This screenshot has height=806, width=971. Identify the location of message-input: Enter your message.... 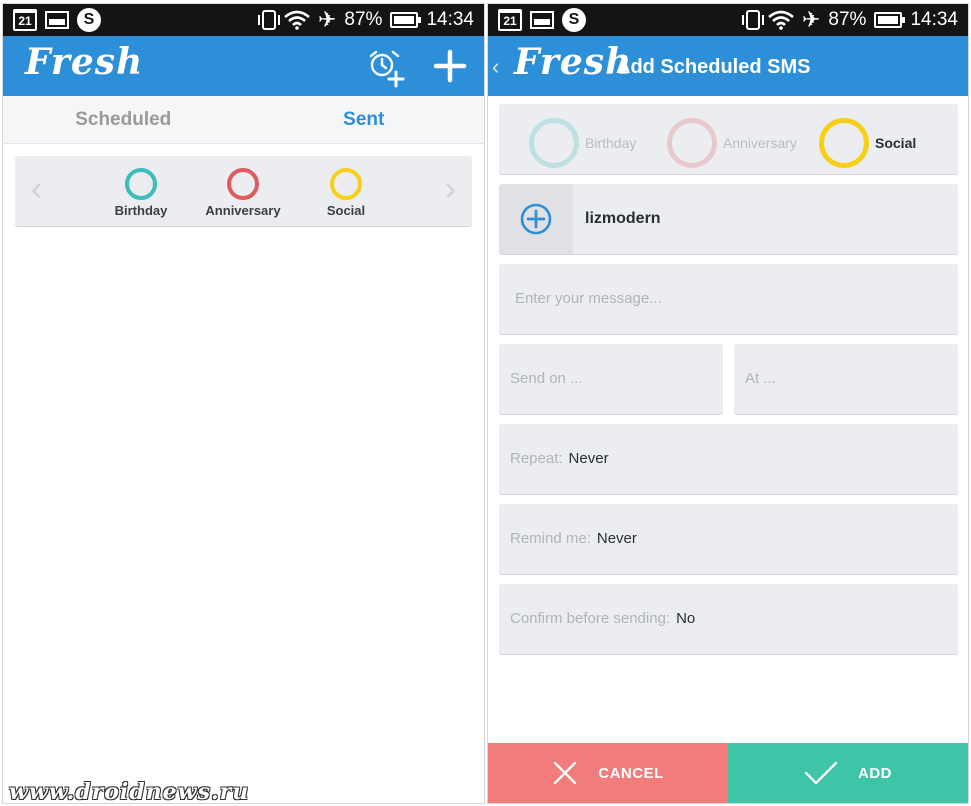
(728, 299).